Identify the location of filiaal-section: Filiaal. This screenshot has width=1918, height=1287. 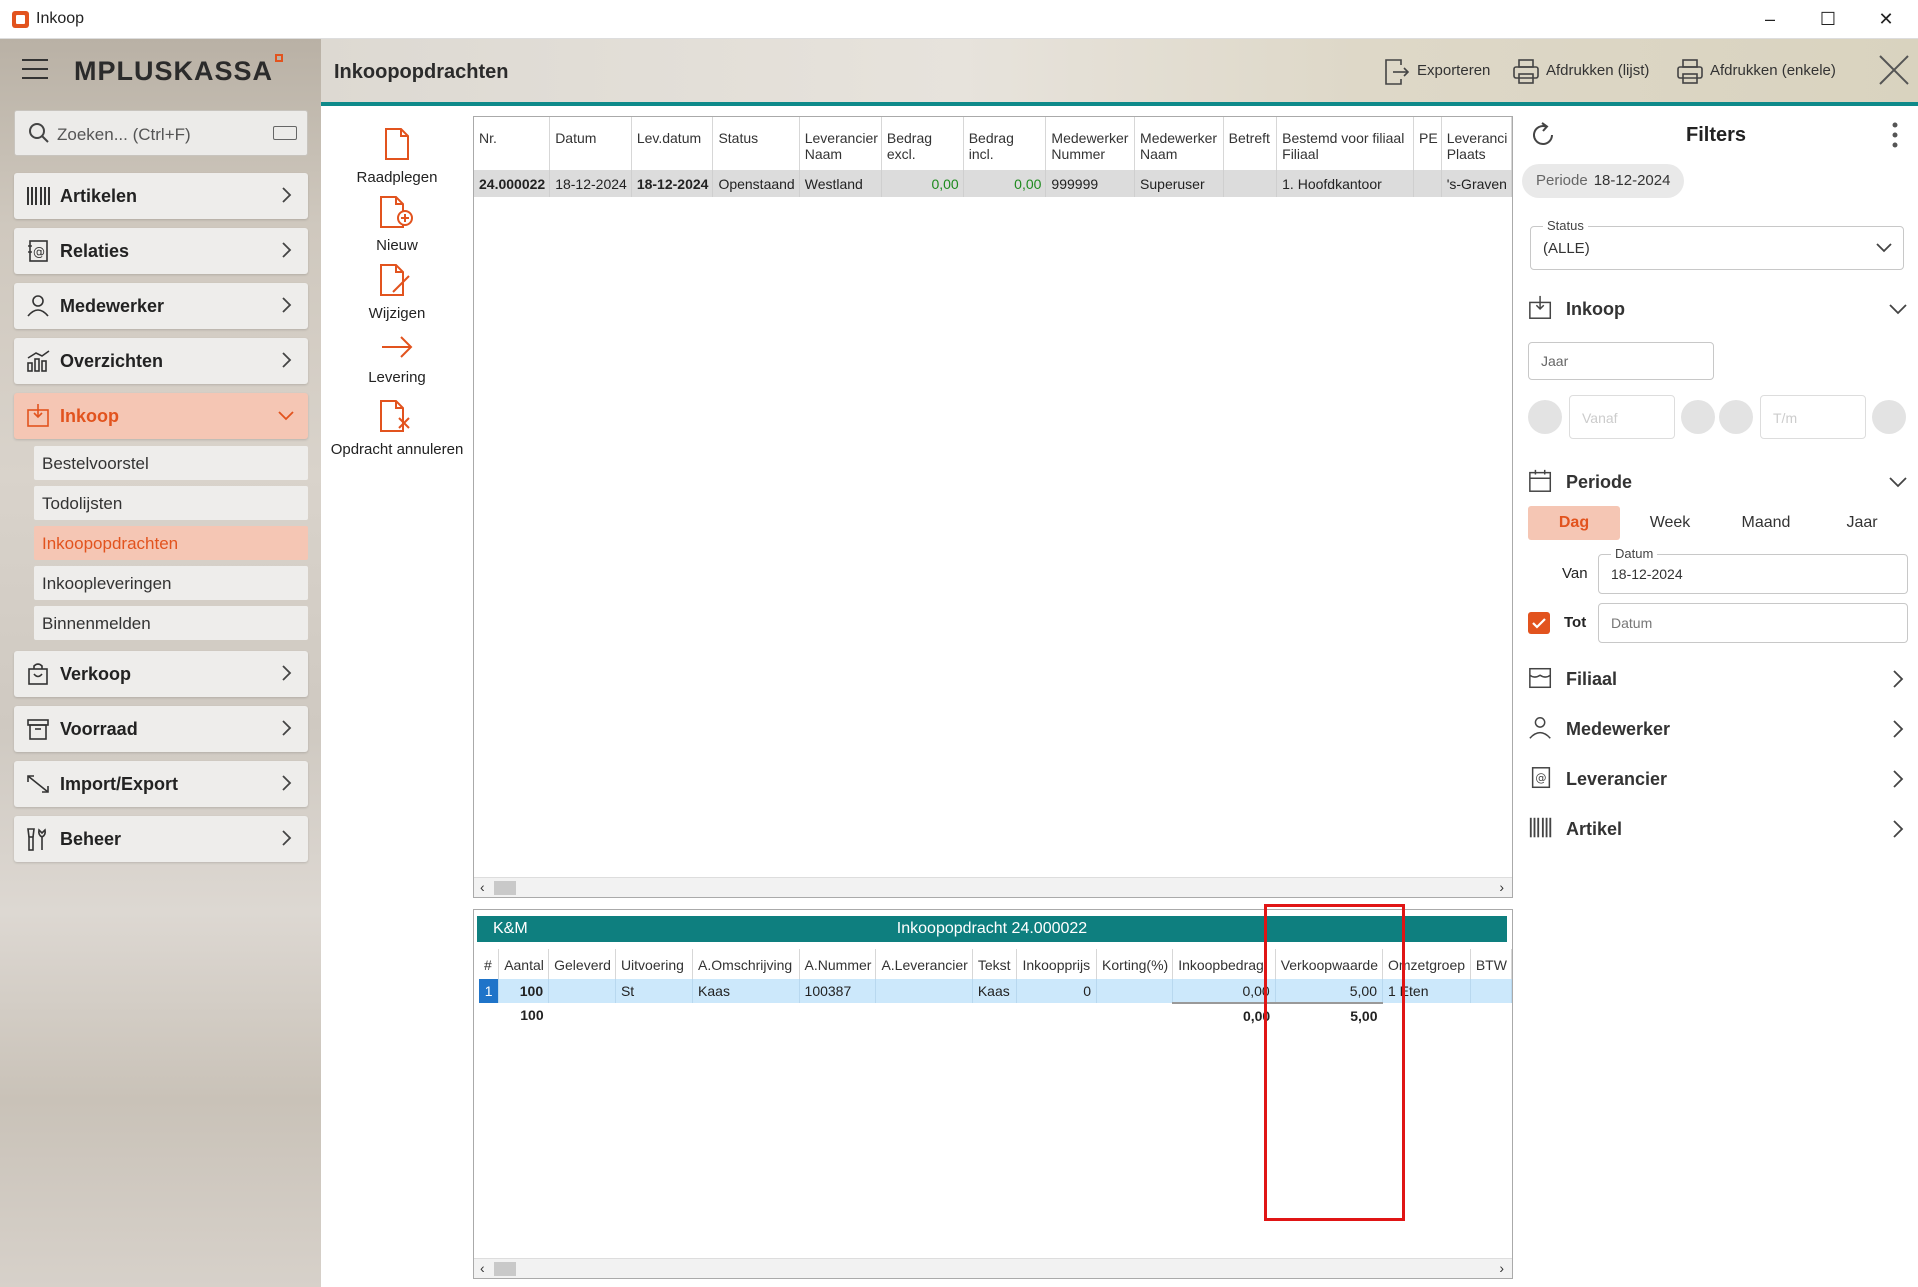
(1718, 680).